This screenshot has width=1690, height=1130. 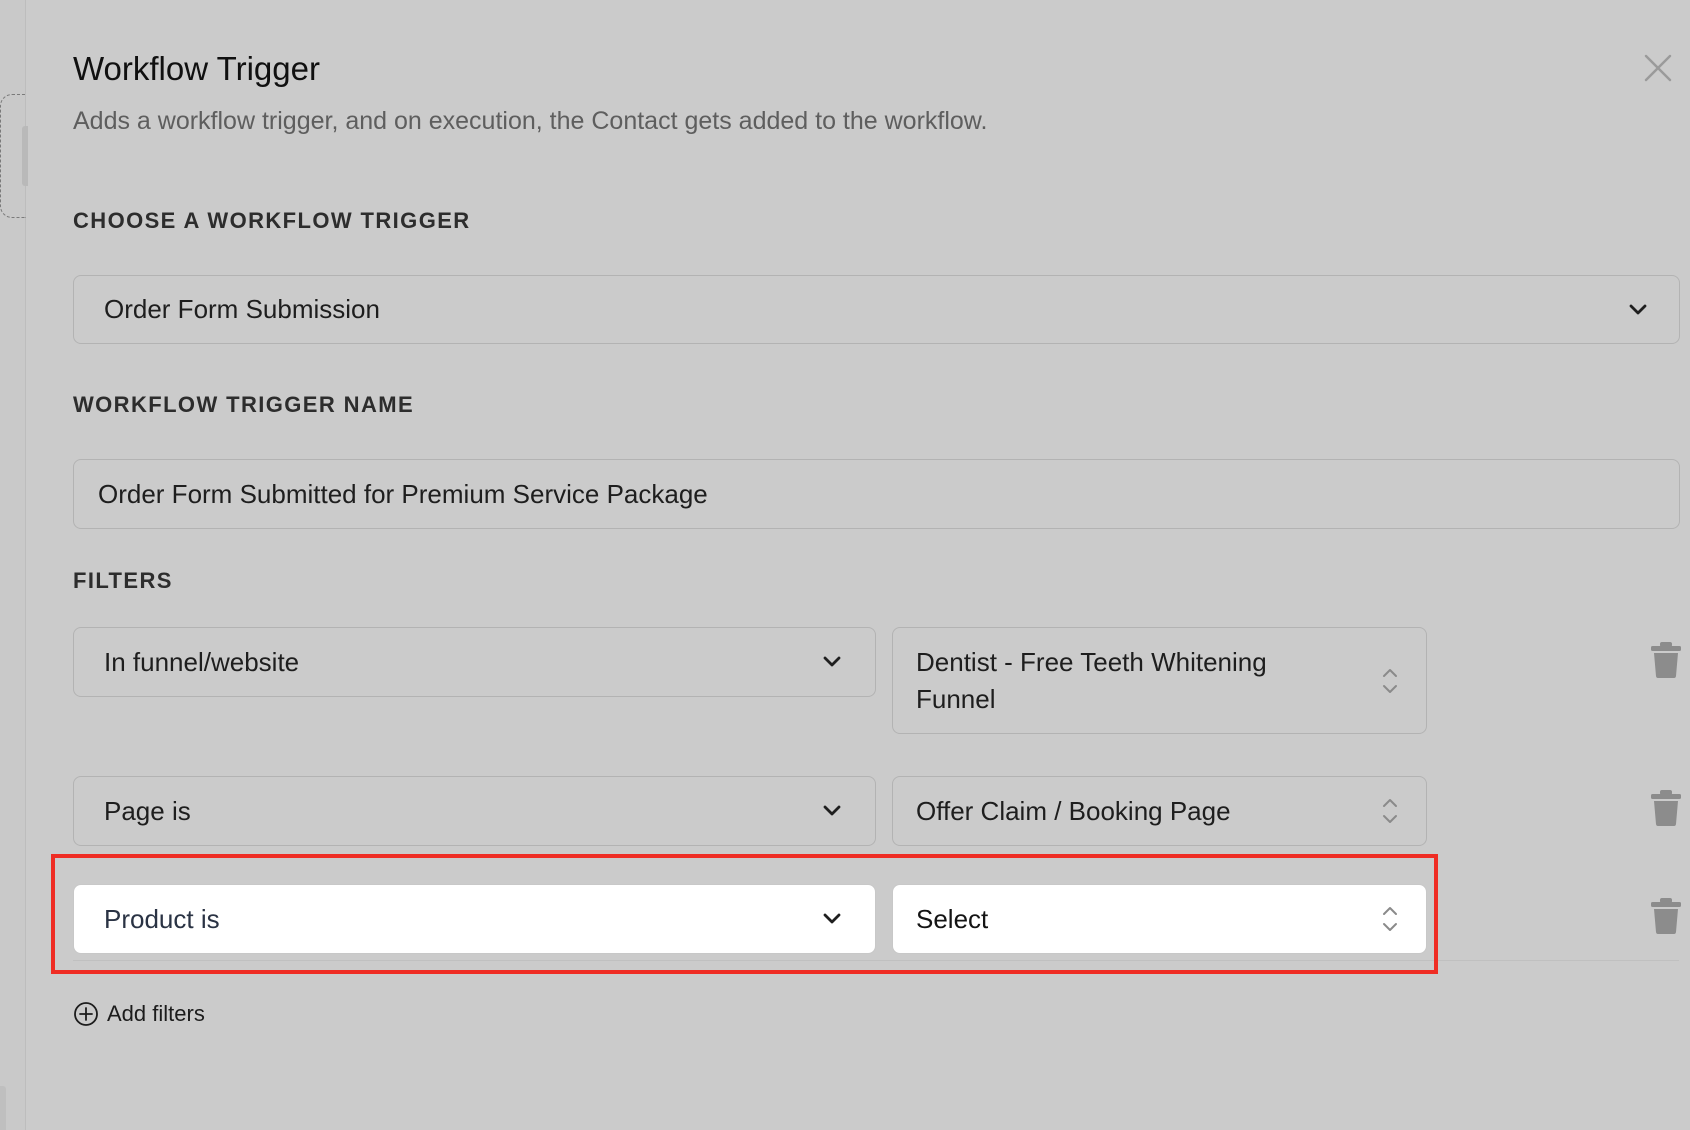 What do you see at coordinates (242, 309) in the screenshot?
I see `trigger-type-value: Order Form Submission` at bounding box center [242, 309].